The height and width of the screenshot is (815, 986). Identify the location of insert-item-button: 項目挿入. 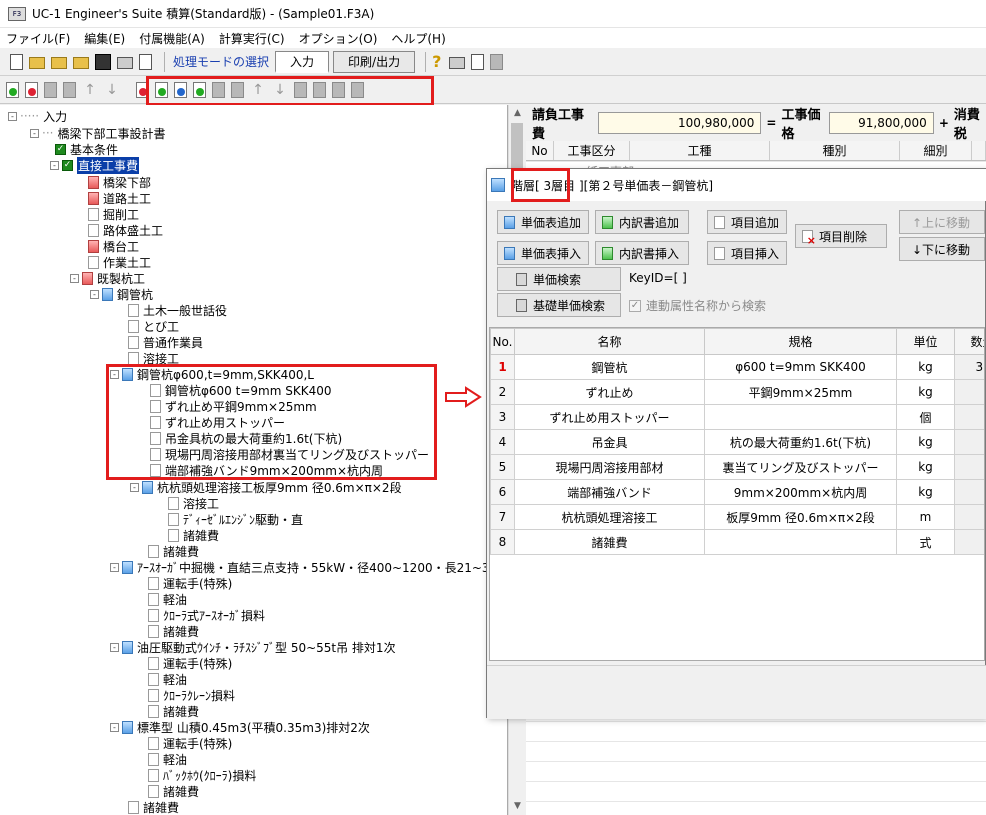
(747, 253).